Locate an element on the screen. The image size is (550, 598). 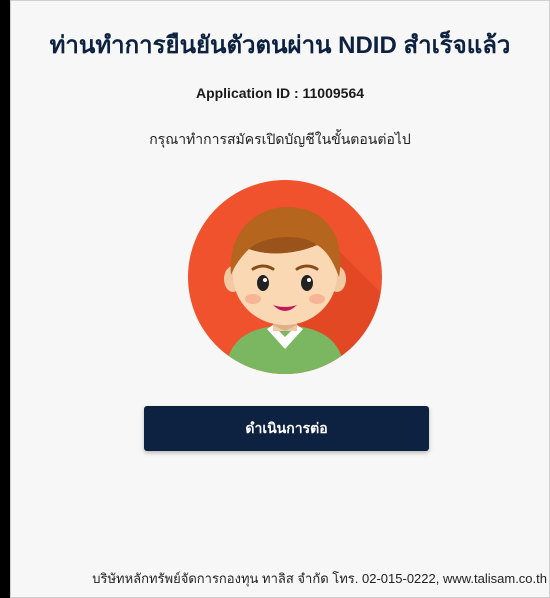
application-id: Application ID : 11009564 is located at coordinates (280, 93).